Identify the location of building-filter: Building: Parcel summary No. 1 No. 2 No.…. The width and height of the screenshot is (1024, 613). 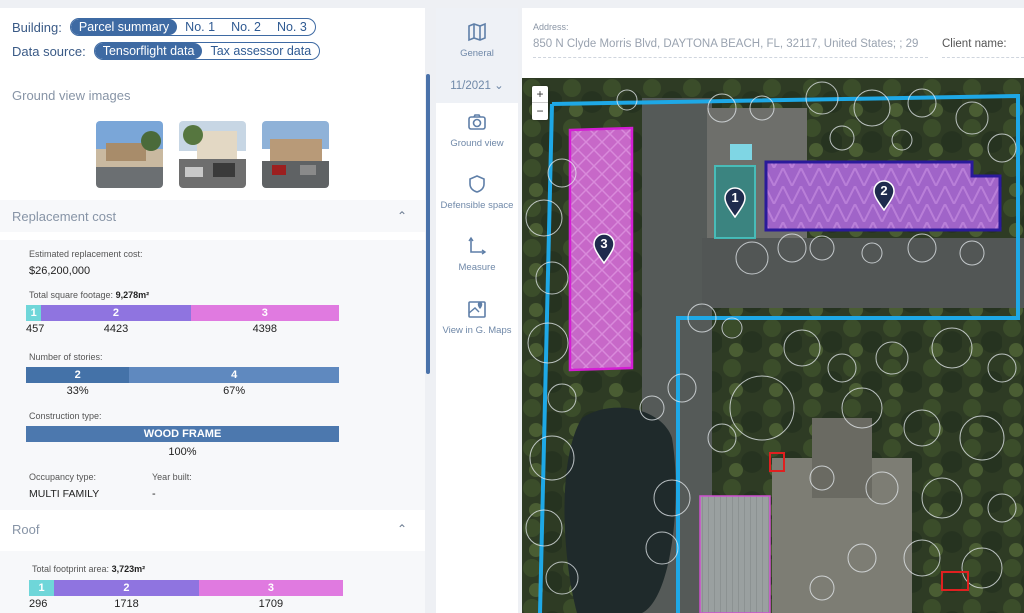
(164, 27).